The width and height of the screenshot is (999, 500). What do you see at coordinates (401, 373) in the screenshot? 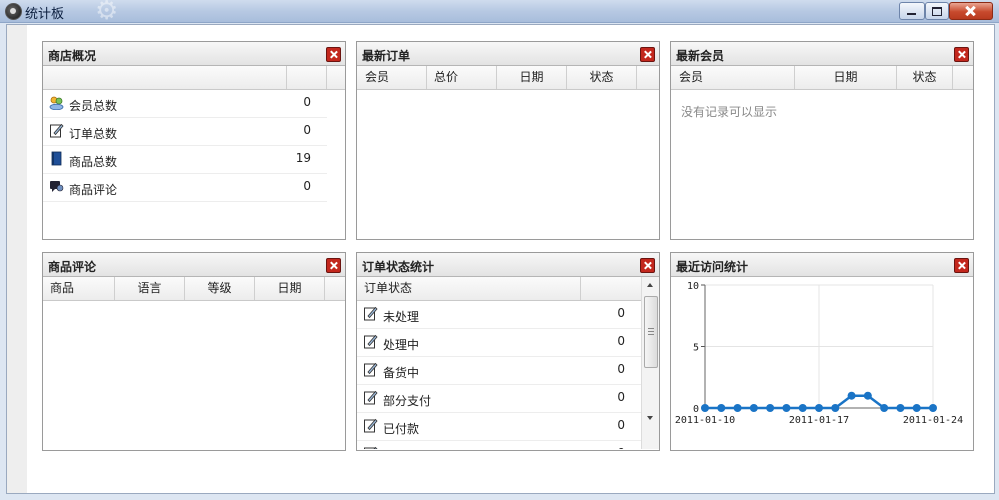
I see `row-label: 备货中` at bounding box center [401, 373].